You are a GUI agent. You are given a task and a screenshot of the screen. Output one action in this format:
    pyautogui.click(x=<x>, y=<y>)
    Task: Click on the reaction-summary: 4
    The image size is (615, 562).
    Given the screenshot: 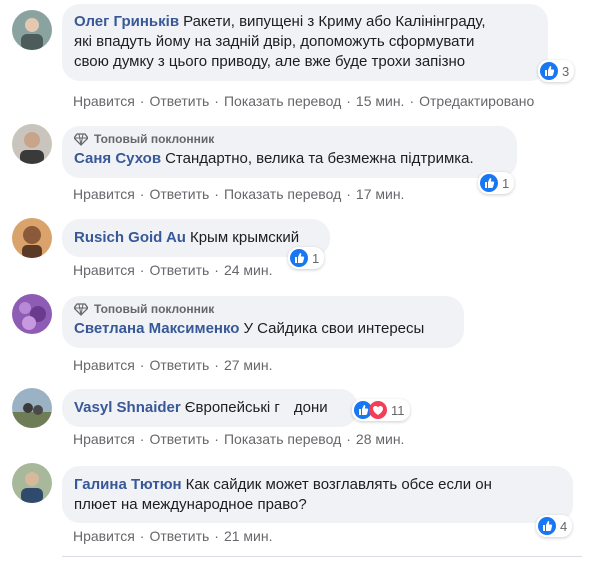 What is the action you would take?
    pyautogui.click(x=554, y=526)
    